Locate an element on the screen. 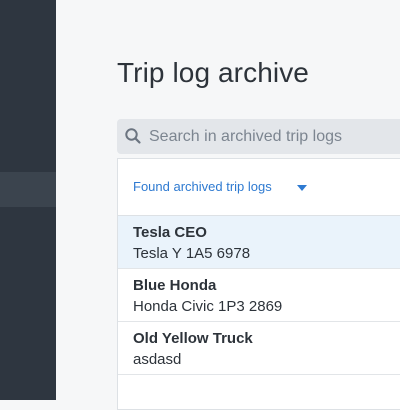 The height and width of the screenshot is (410, 400). filter-dropdown: Found archived trip logs is located at coordinates (259, 187).